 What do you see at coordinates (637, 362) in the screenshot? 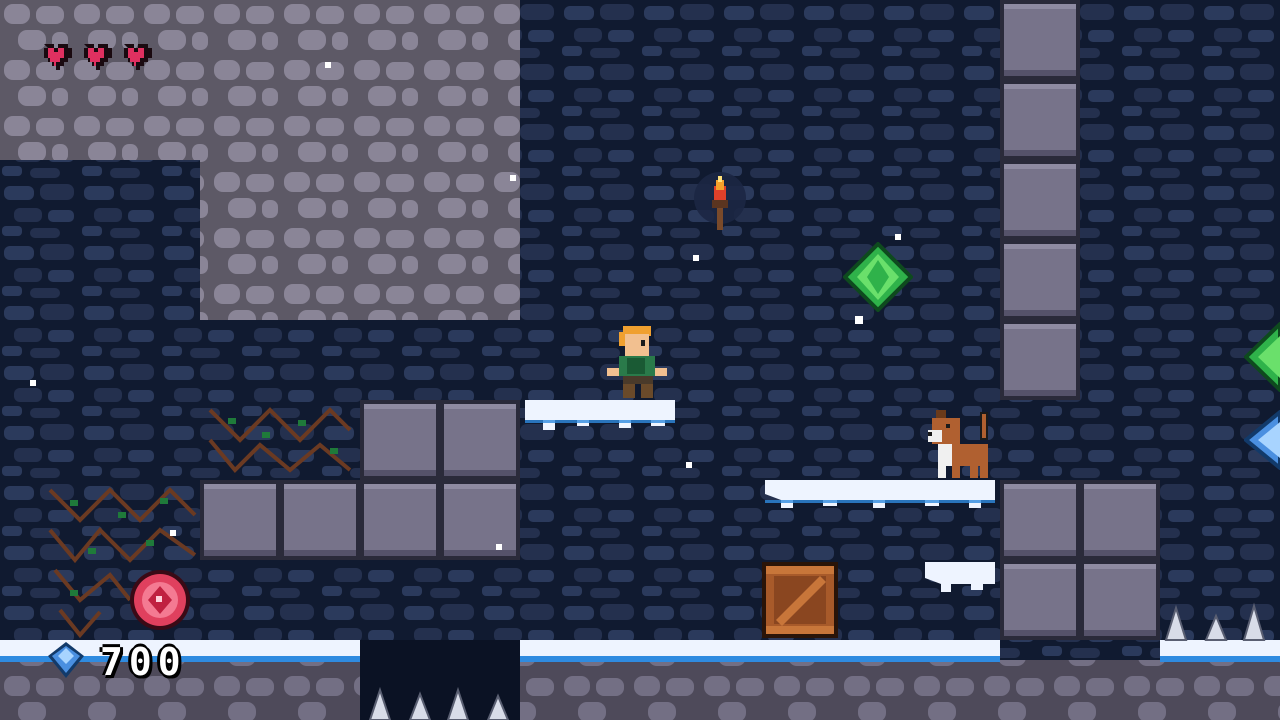
I see `player-character` at bounding box center [637, 362].